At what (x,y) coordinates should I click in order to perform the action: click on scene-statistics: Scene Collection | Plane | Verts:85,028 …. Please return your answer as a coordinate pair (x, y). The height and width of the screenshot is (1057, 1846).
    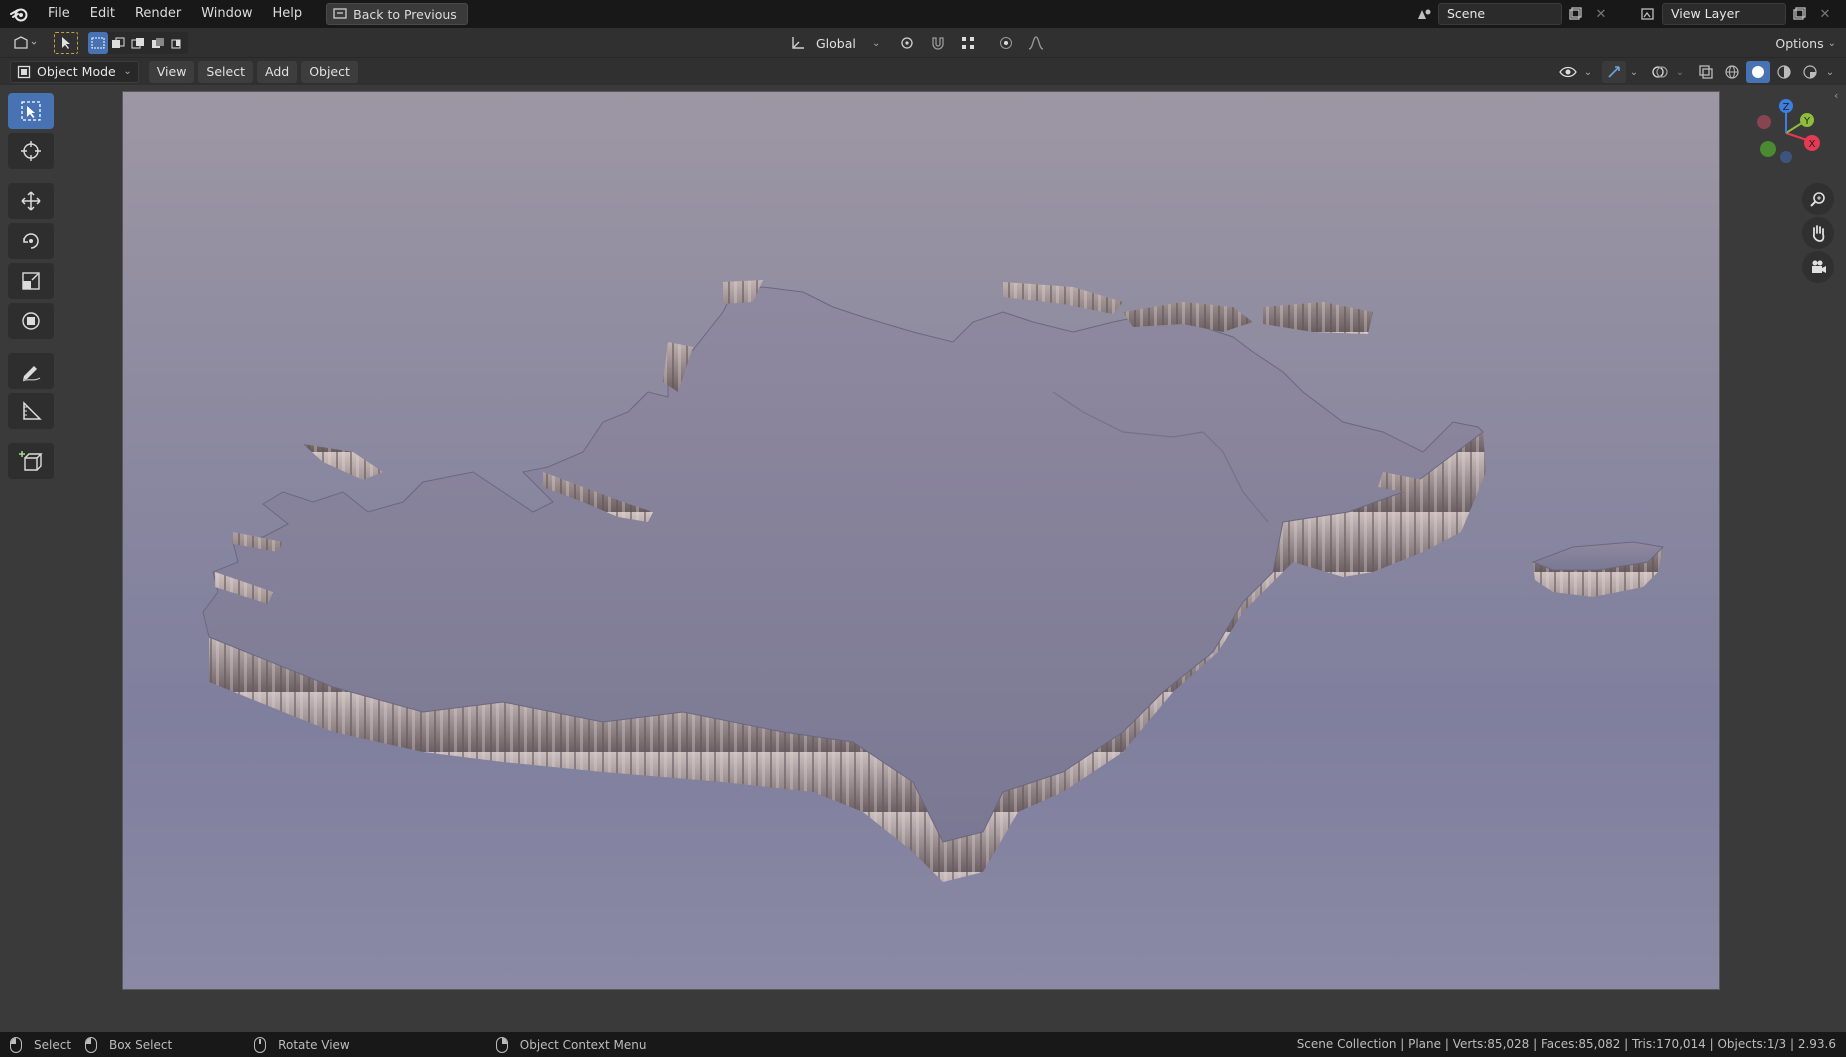
    Looking at the image, I should click on (1566, 1044).